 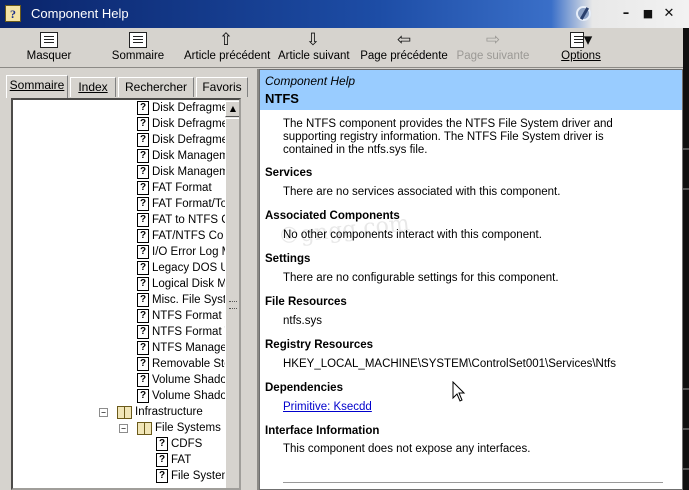 I want to click on dependency-link: Primitive: Ksecdd, so click(x=327, y=407).